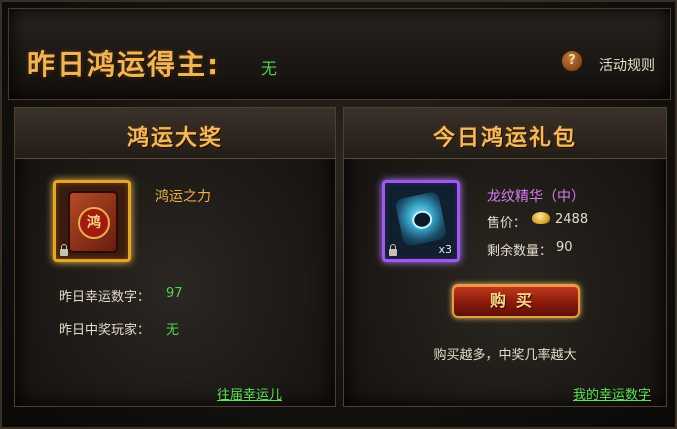 The height and width of the screenshot is (429, 677). What do you see at coordinates (516, 301) in the screenshot?
I see `buy-button: 购买` at bounding box center [516, 301].